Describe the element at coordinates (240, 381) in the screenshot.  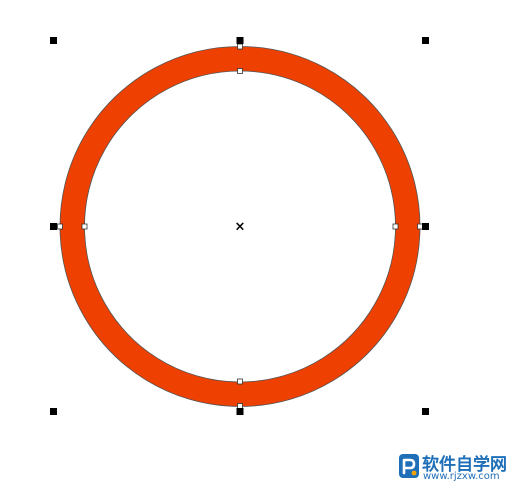
I see `node-handle-inner-bottom` at that location.